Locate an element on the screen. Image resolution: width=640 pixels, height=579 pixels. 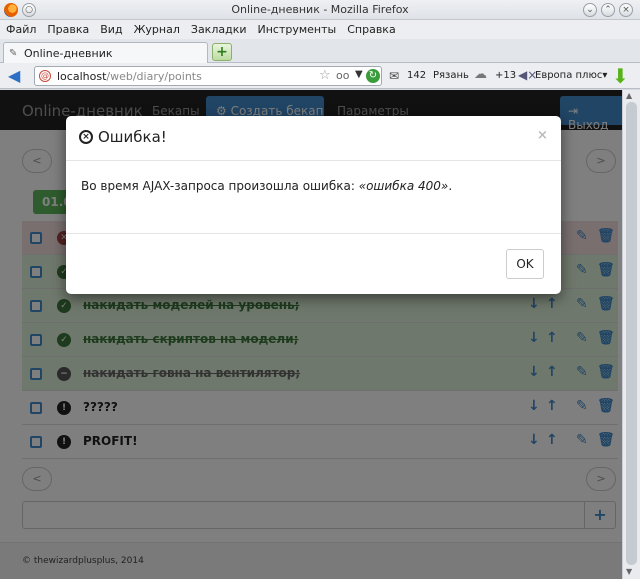
site-identity-icon: @ is located at coordinates (45, 76).